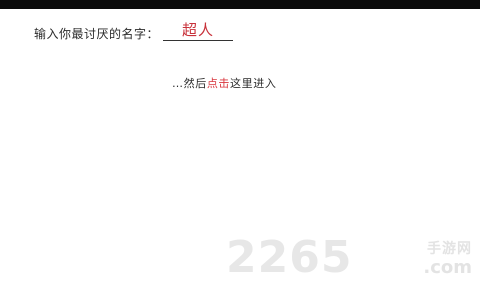 This screenshot has width=480, height=288. I want to click on status-bar, so click(240, 4).